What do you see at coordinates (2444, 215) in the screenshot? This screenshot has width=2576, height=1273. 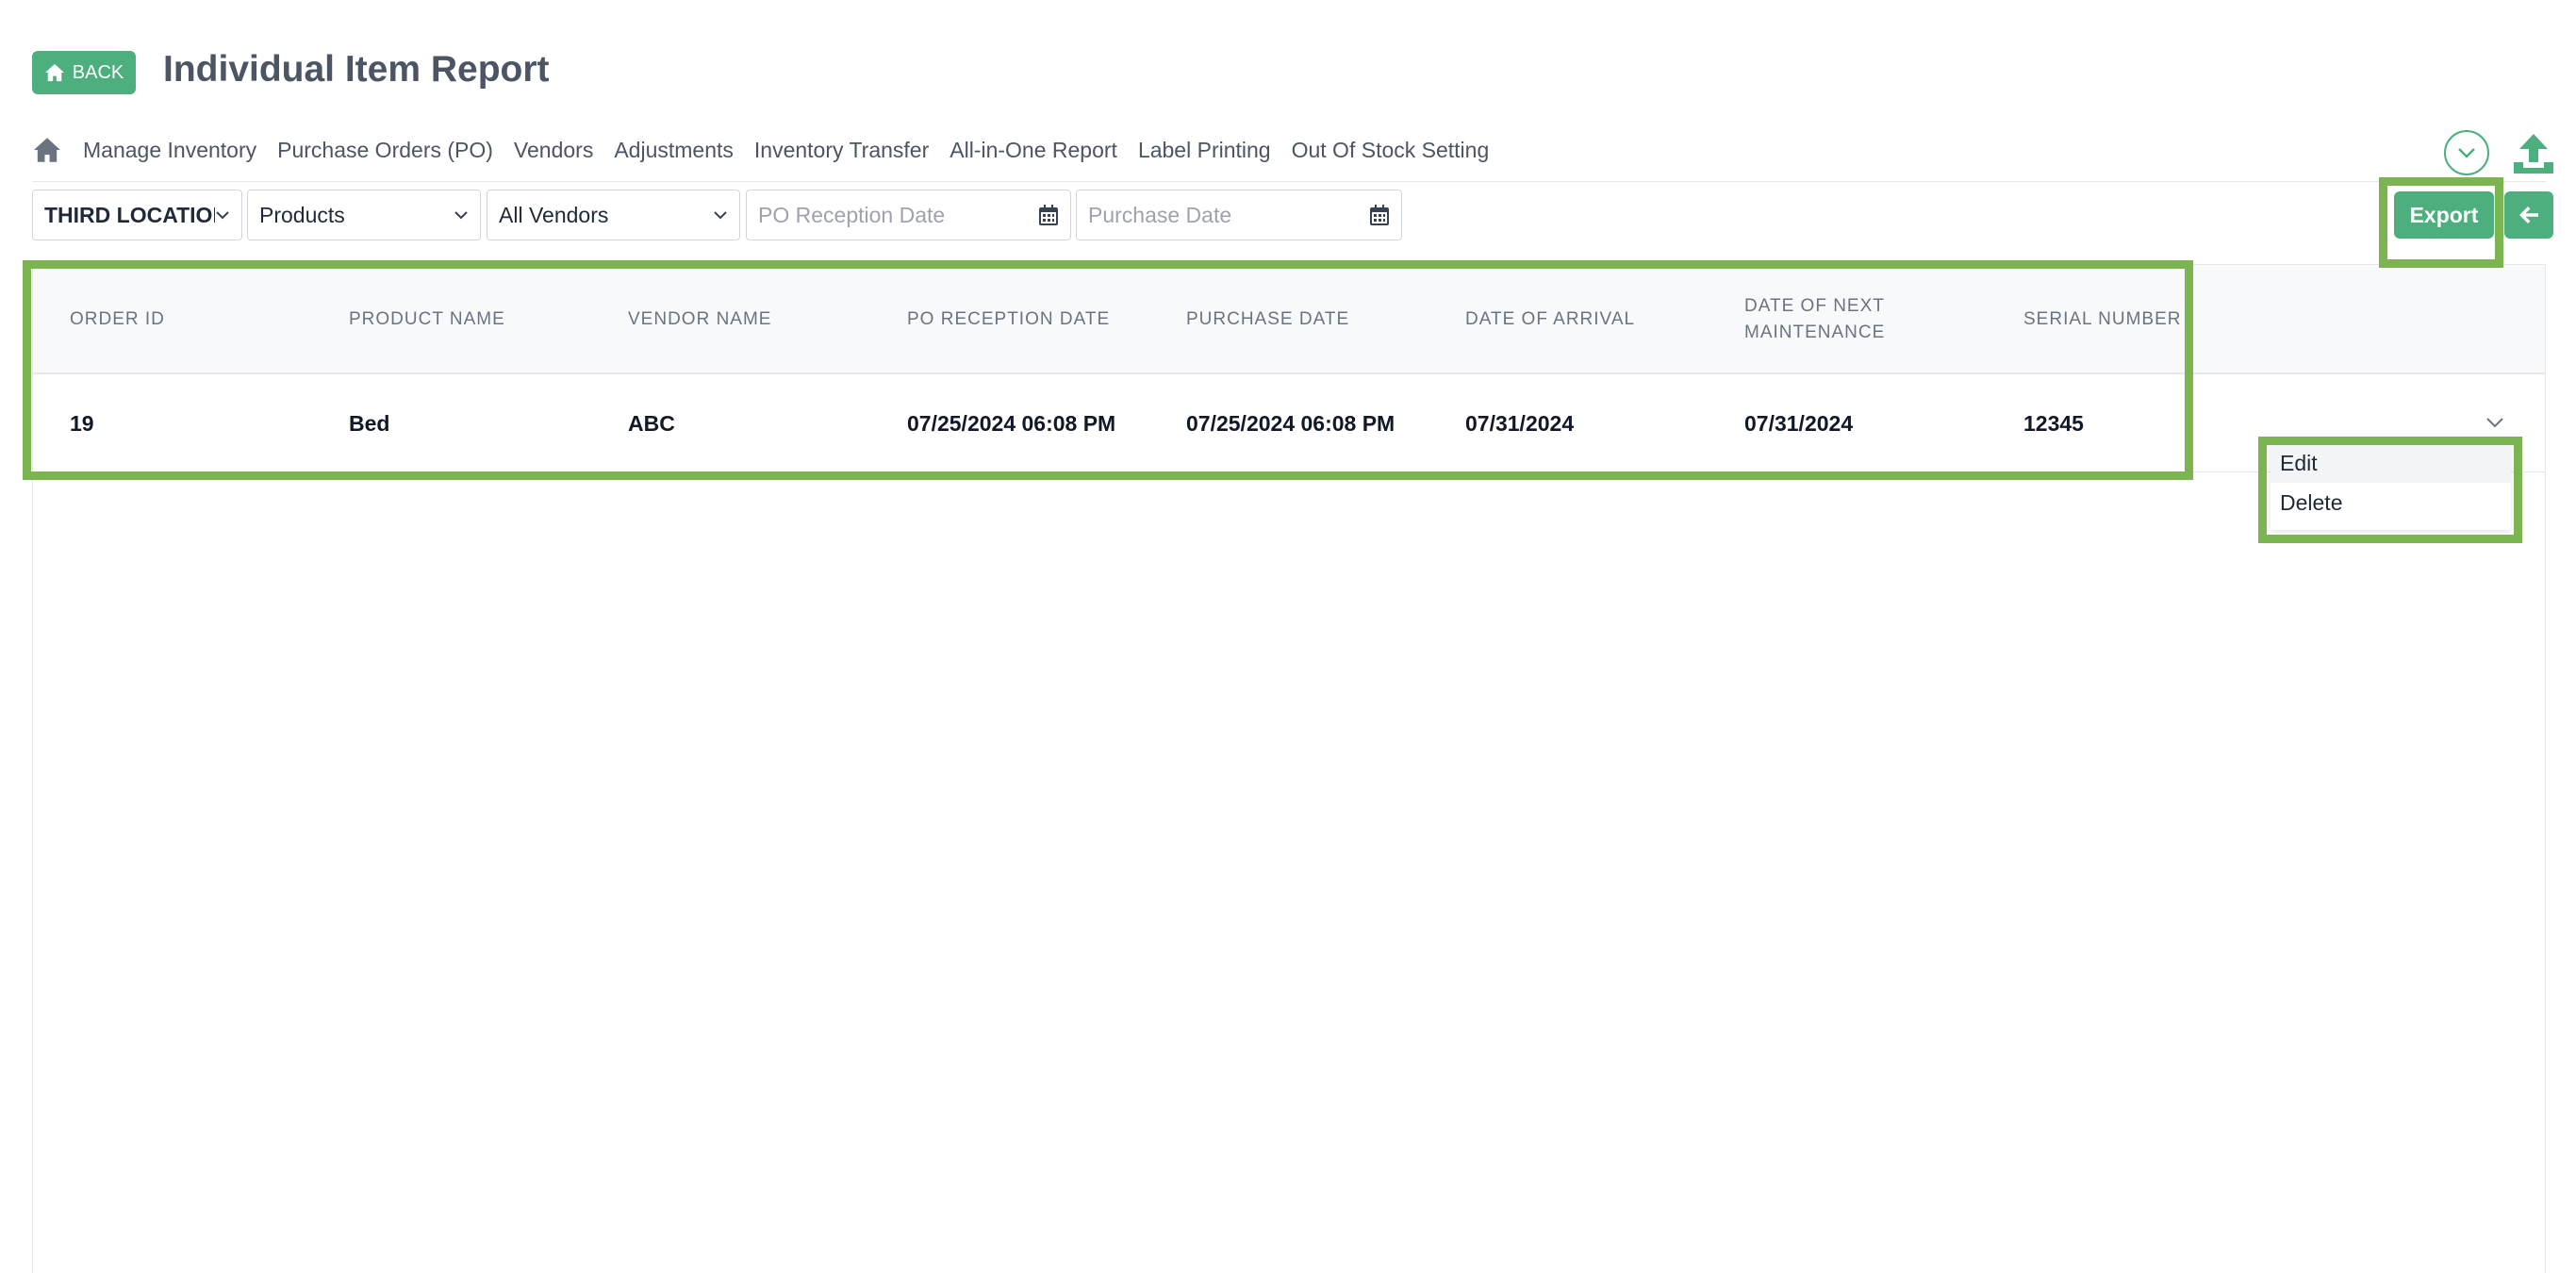 I see `export-button: Export` at bounding box center [2444, 215].